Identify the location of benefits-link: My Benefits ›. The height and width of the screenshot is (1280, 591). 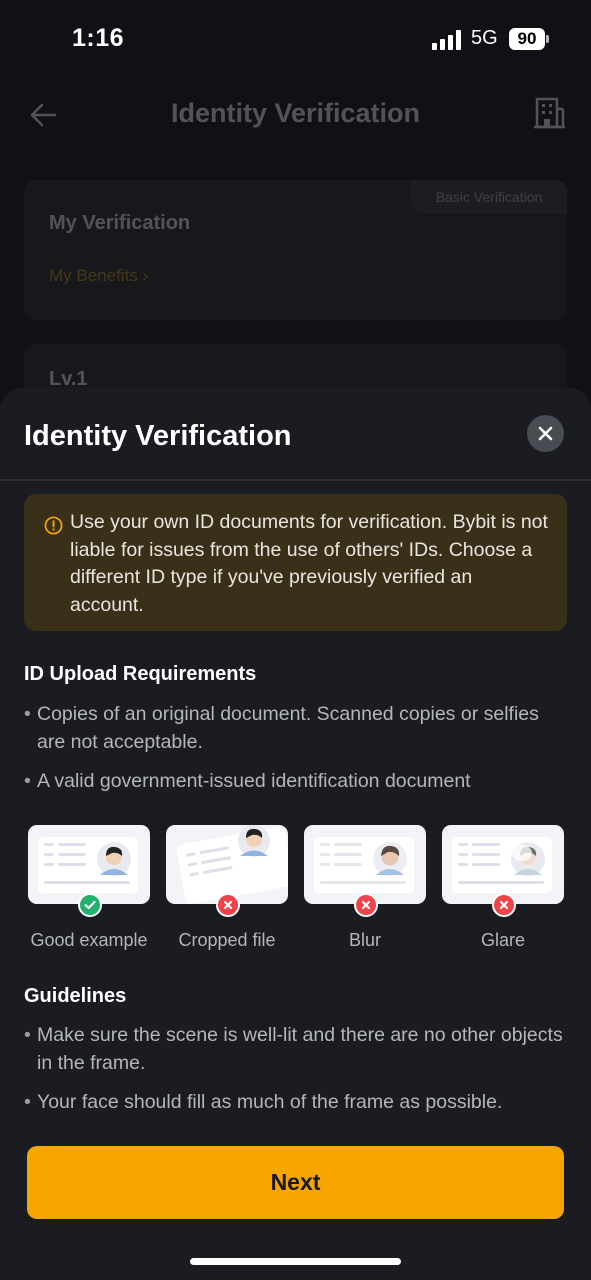
(98, 276).